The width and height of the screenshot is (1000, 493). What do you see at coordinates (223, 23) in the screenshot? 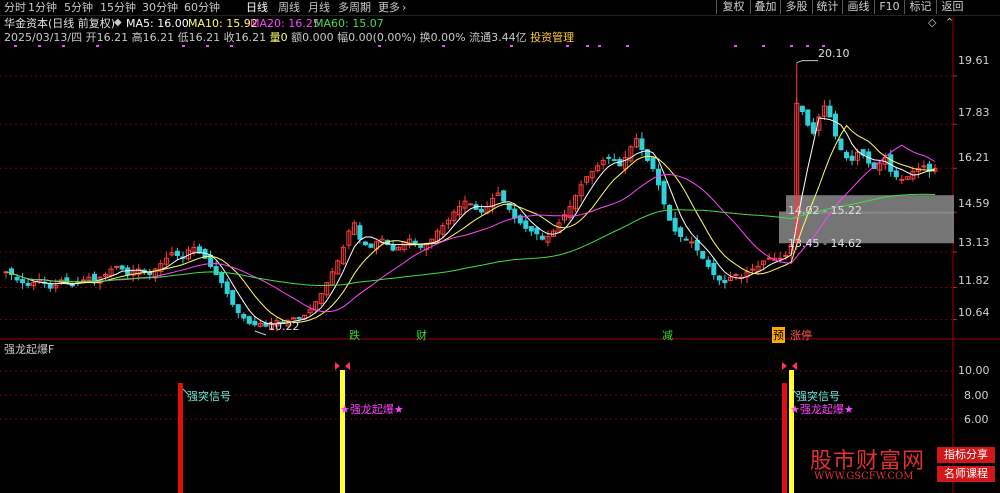
I see `ma10-value: MA10: 15.92` at bounding box center [223, 23].